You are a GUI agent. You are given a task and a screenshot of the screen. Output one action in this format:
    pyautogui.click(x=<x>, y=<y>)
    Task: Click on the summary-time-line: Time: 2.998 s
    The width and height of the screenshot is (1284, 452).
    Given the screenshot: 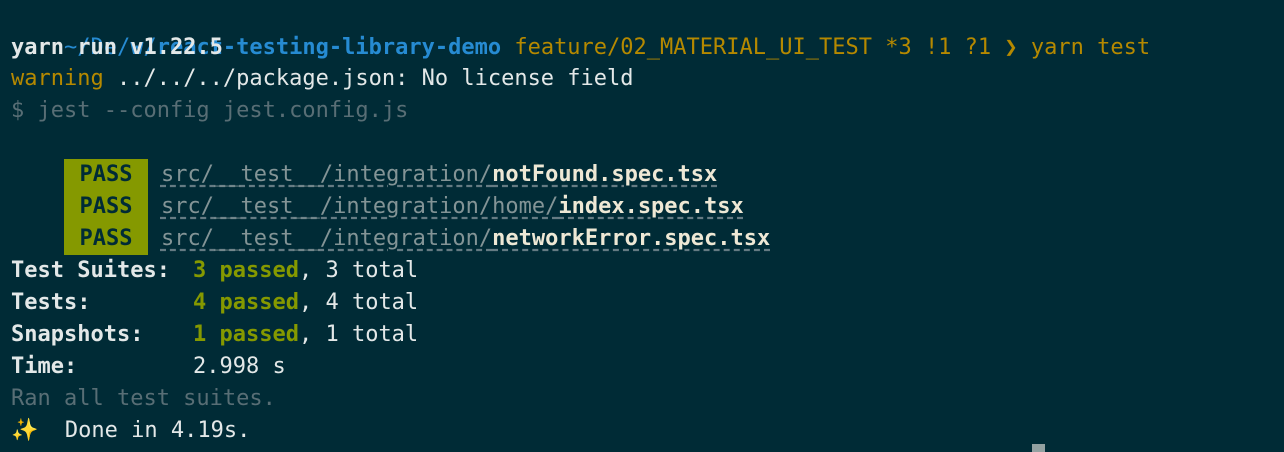 What is the action you would take?
    pyautogui.click(x=148, y=367)
    